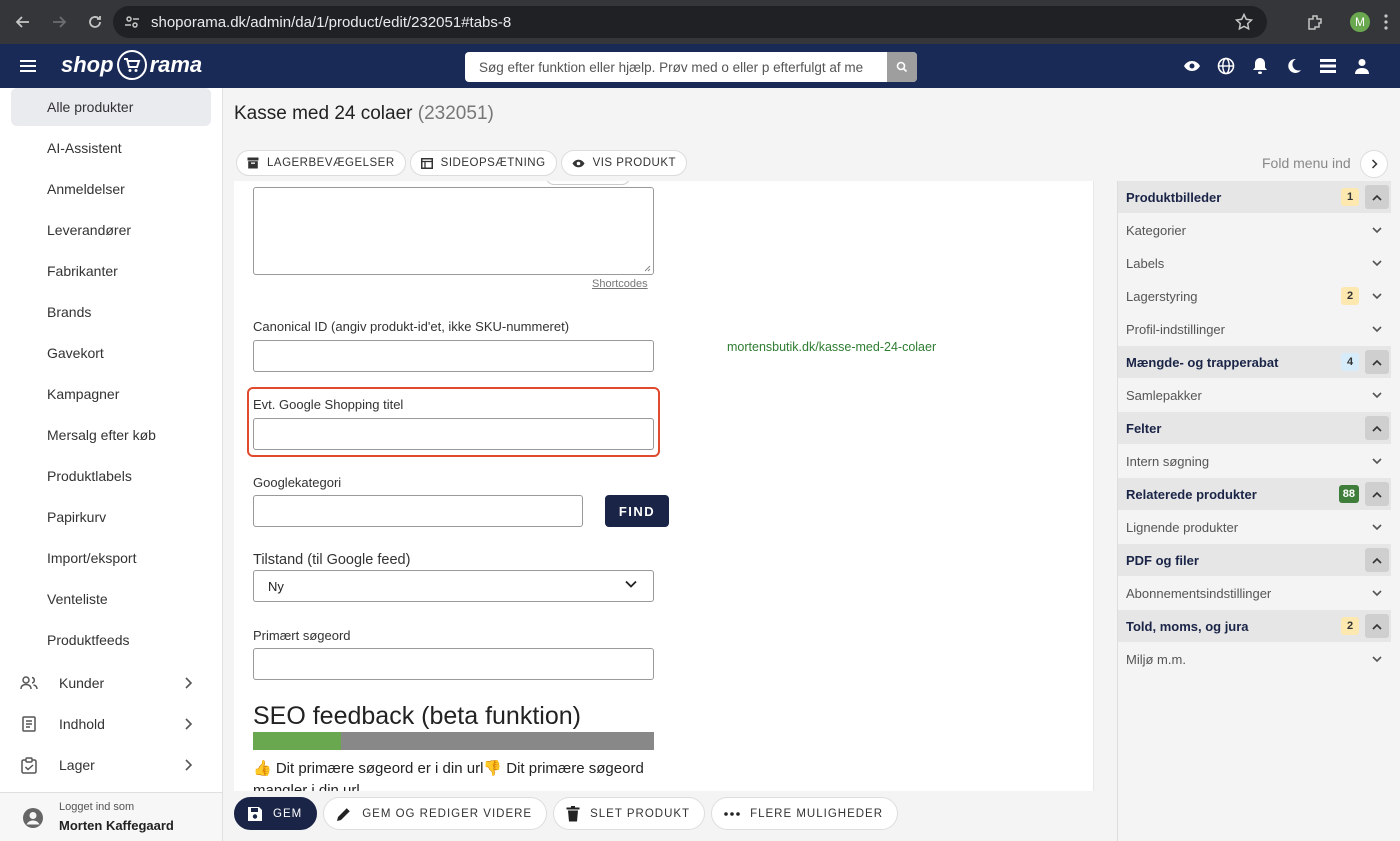 Image resolution: width=1400 pixels, height=841 pixels. Describe the element at coordinates (321, 163) in the screenshot. I see `tab-lagerbevaegelser: LAGERBEVÆGELSER` at that location.